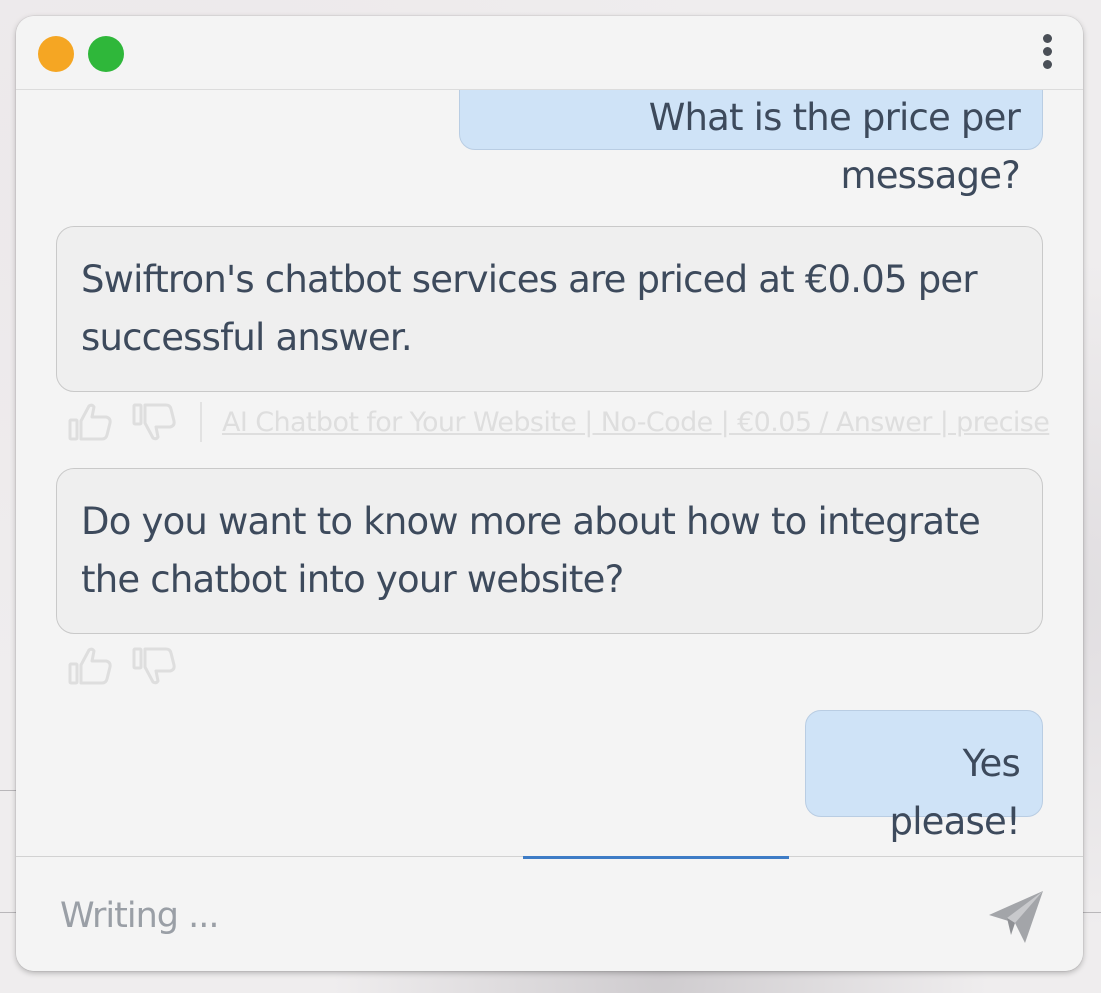 This screenshot has height=993, width=1101. Describe the element at coordinates (1047, 54) in the screenshot. I see `kebab-menu-icon` at that location.